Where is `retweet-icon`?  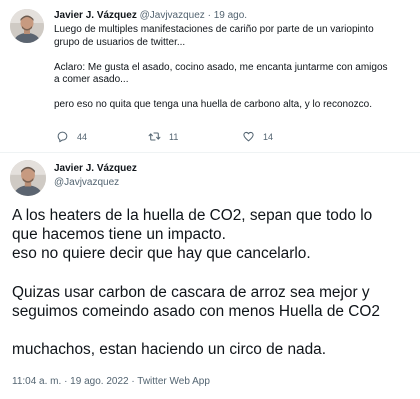
retweet-icon is located at coordinates (154, 136).